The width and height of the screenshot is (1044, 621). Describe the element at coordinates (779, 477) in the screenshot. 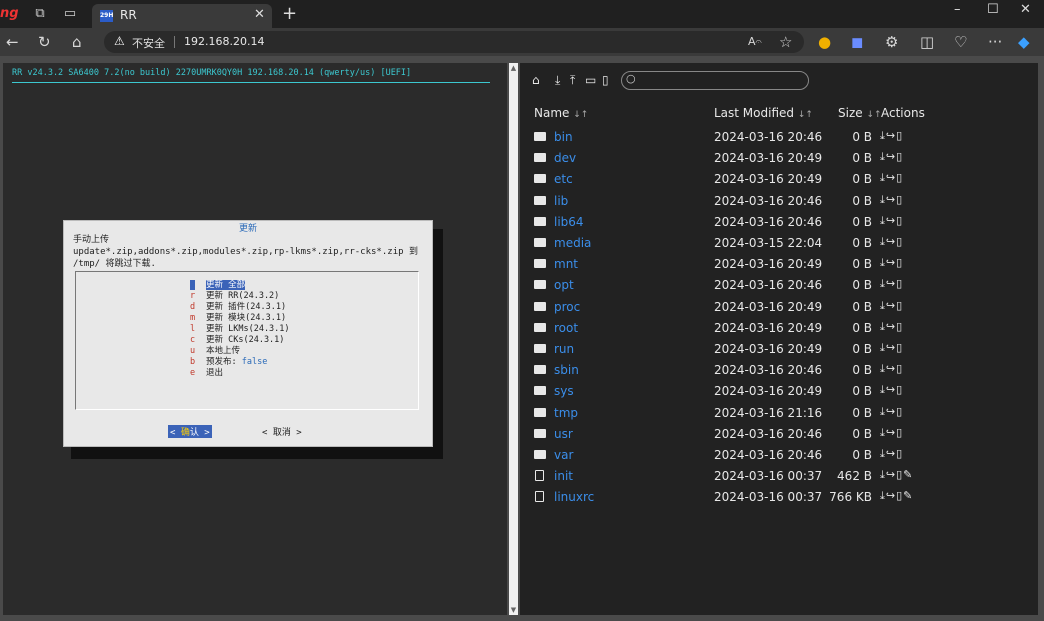

I see `file-row: init 2024-03-16 00:37 462 B ⤓↪▯✎` at that location.